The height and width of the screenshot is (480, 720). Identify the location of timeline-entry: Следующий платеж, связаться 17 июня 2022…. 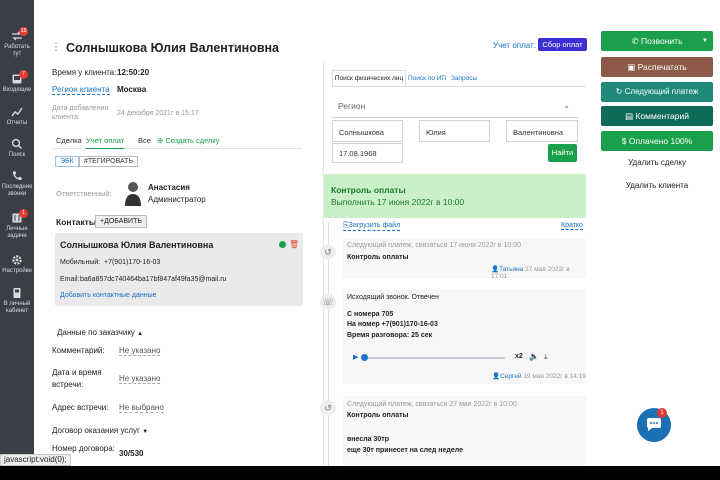
(464, 259).